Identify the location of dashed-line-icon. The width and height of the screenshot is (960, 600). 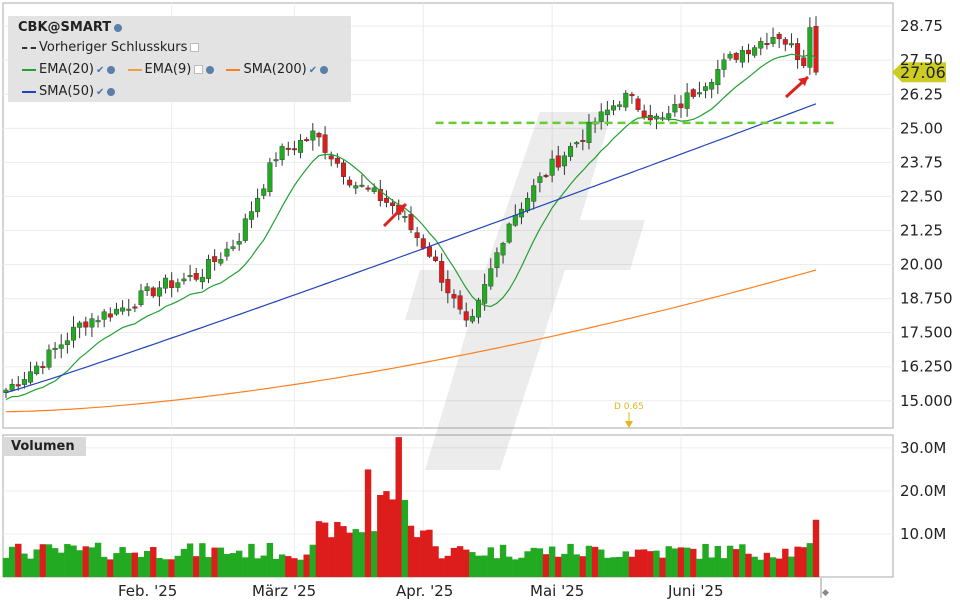
(29, 47).